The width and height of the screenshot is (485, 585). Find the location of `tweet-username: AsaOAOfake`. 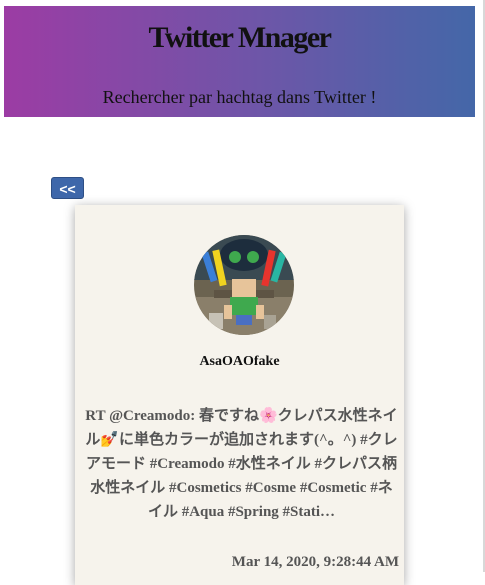

tweet-username: AsaOAOfake is located at coordinates (239, 361).